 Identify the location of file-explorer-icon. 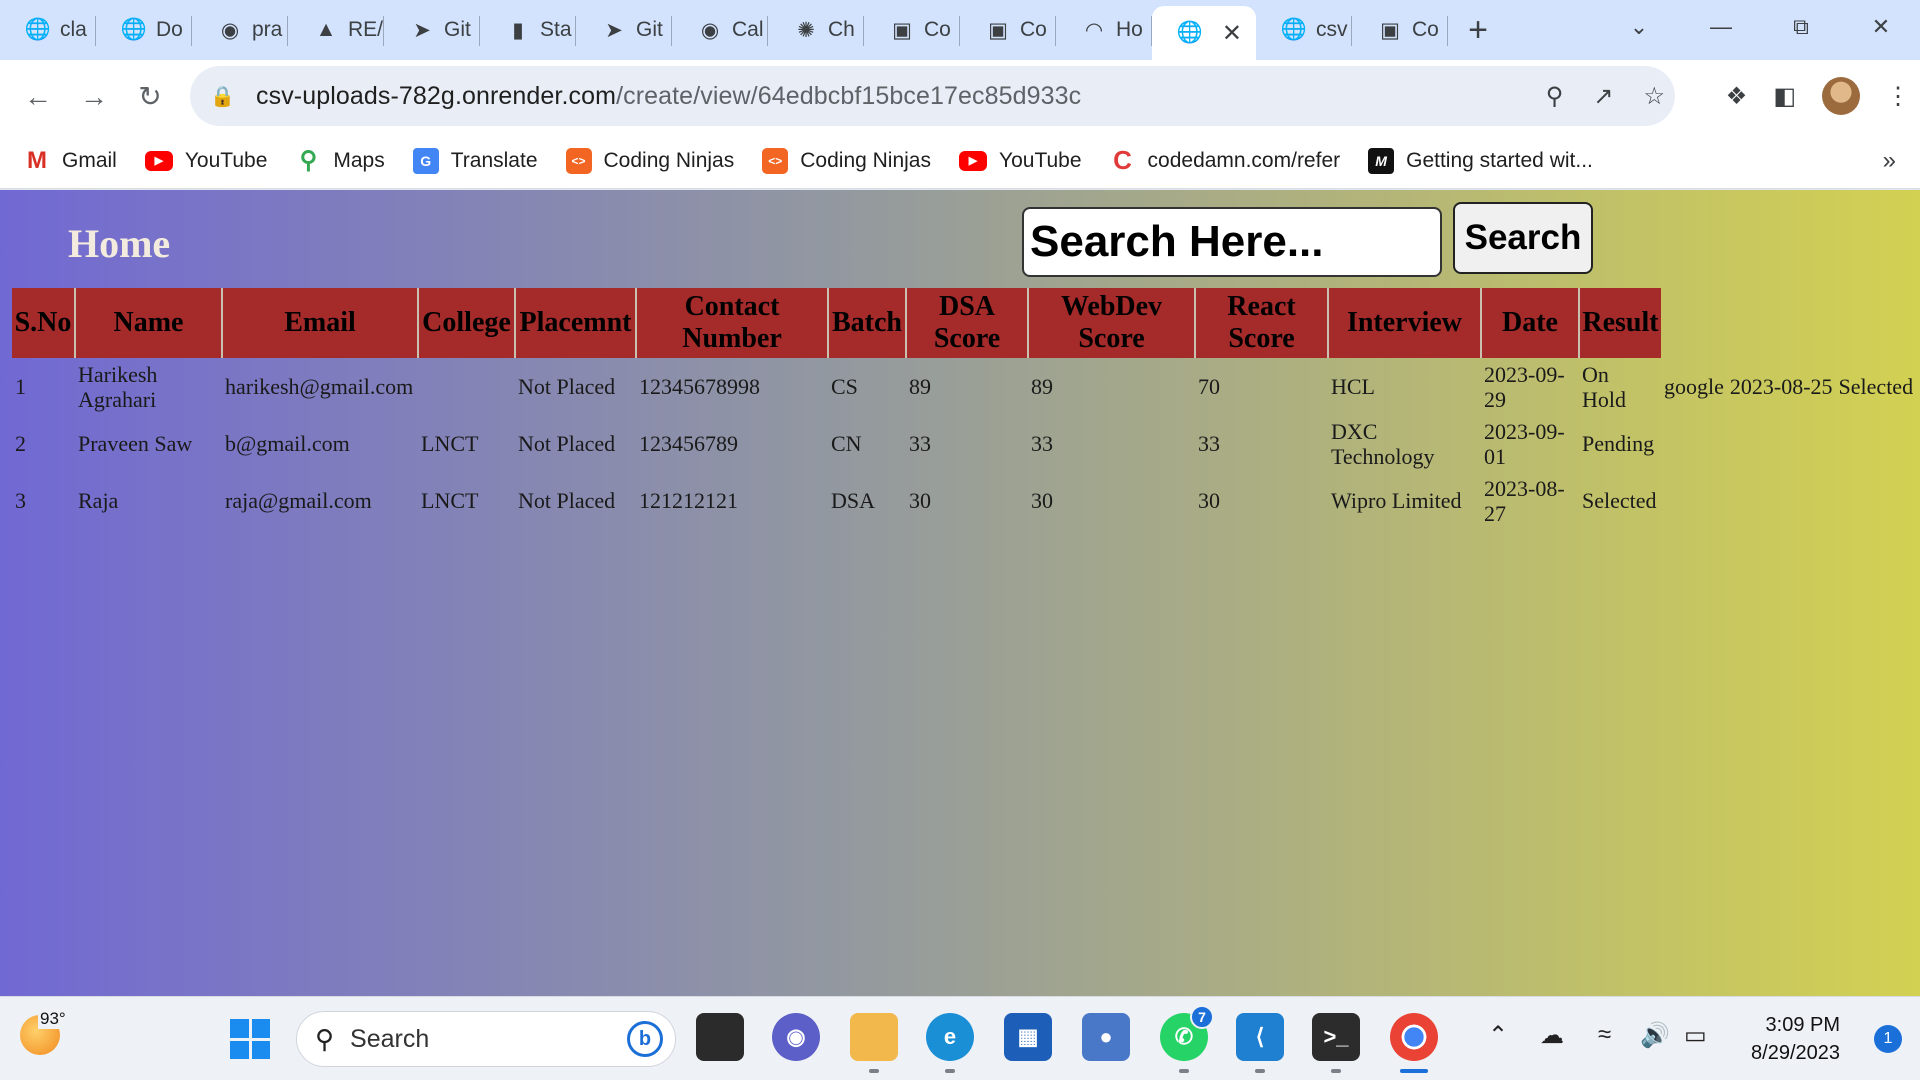
(874, 1043).